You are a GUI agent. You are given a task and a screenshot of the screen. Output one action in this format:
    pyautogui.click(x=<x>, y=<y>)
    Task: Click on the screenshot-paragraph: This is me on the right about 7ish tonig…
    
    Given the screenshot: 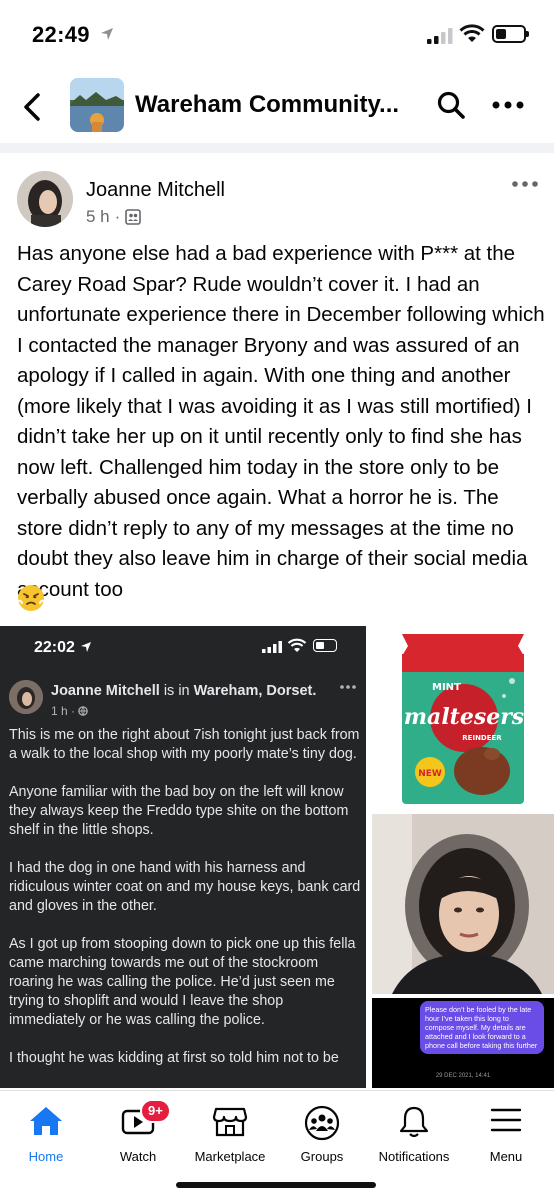 What is the action you would take?
    pyautogui.click(x=184, y=744)
    